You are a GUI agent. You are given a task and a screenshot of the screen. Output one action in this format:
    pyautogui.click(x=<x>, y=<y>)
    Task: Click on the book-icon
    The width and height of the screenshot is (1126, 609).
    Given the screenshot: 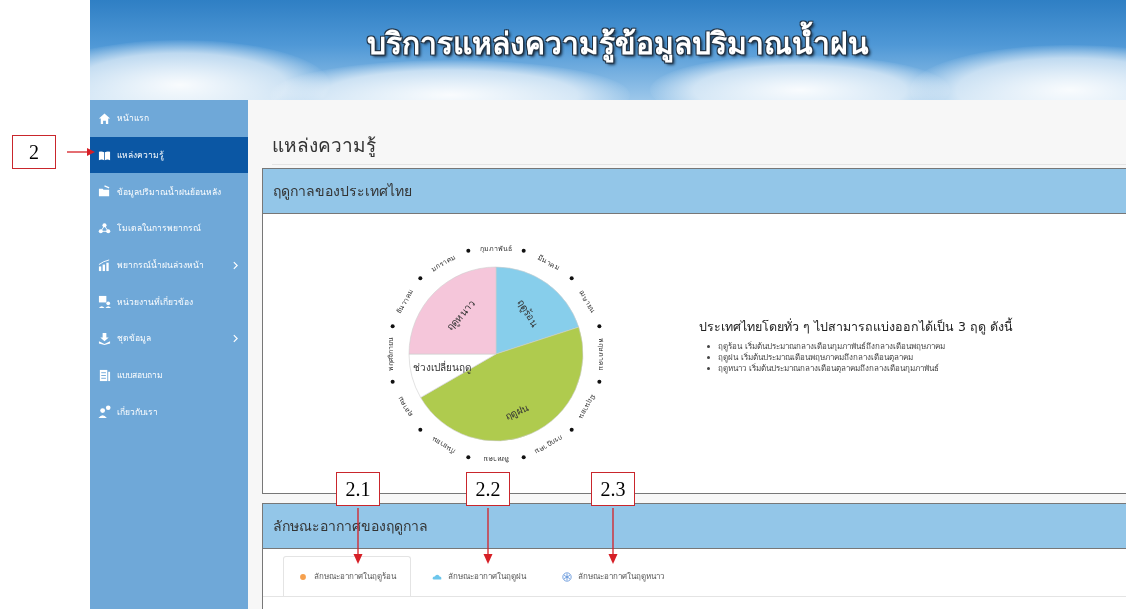 What is the action you would take?
    pyautogui.click(x=104, y=155)
    